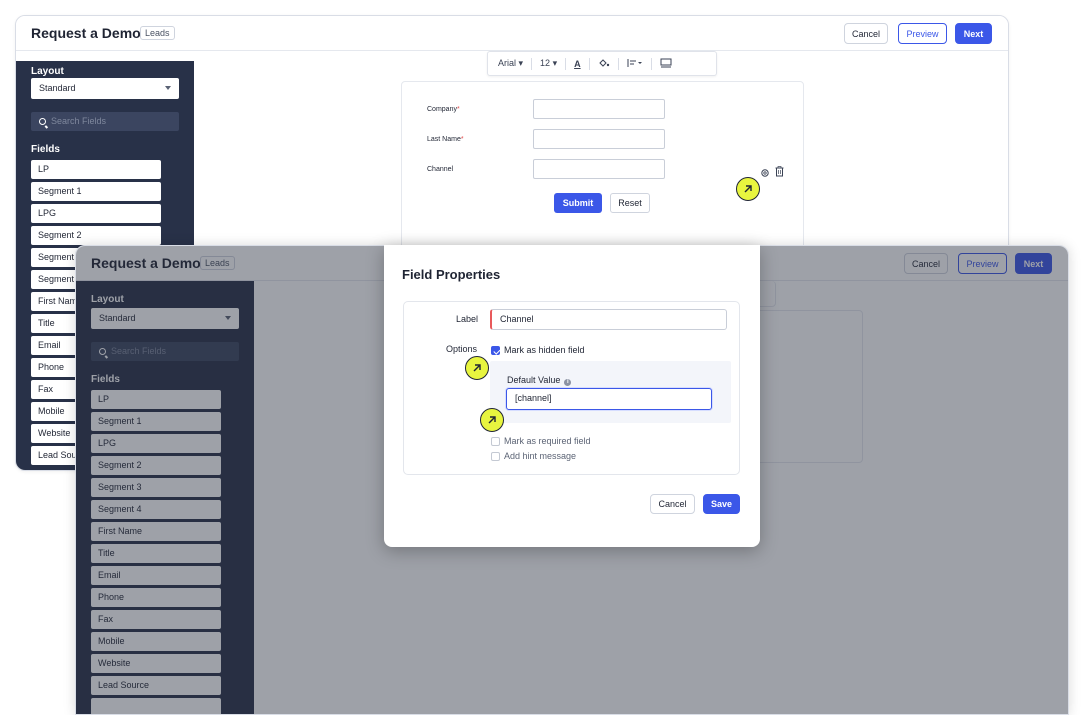 The width and height of the screenshot is (1084, 715). What do you see at coordinates (973, 33) in the screenshot?
I see `next-button: Next` at bounding box center [973, 33].